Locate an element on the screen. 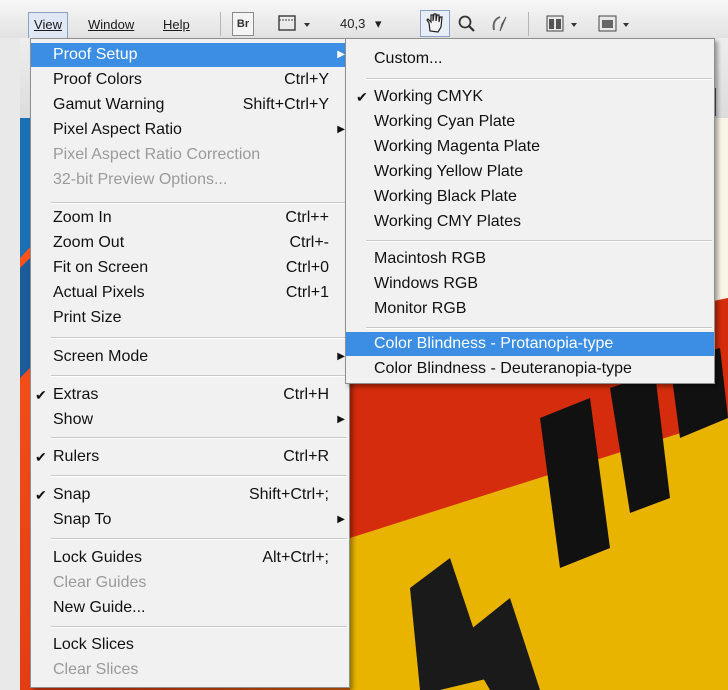 Image resolution: width=728 pixels, height=690 pixels. menu-item-label: Monitor RGB is located at coordinates (420, 308).